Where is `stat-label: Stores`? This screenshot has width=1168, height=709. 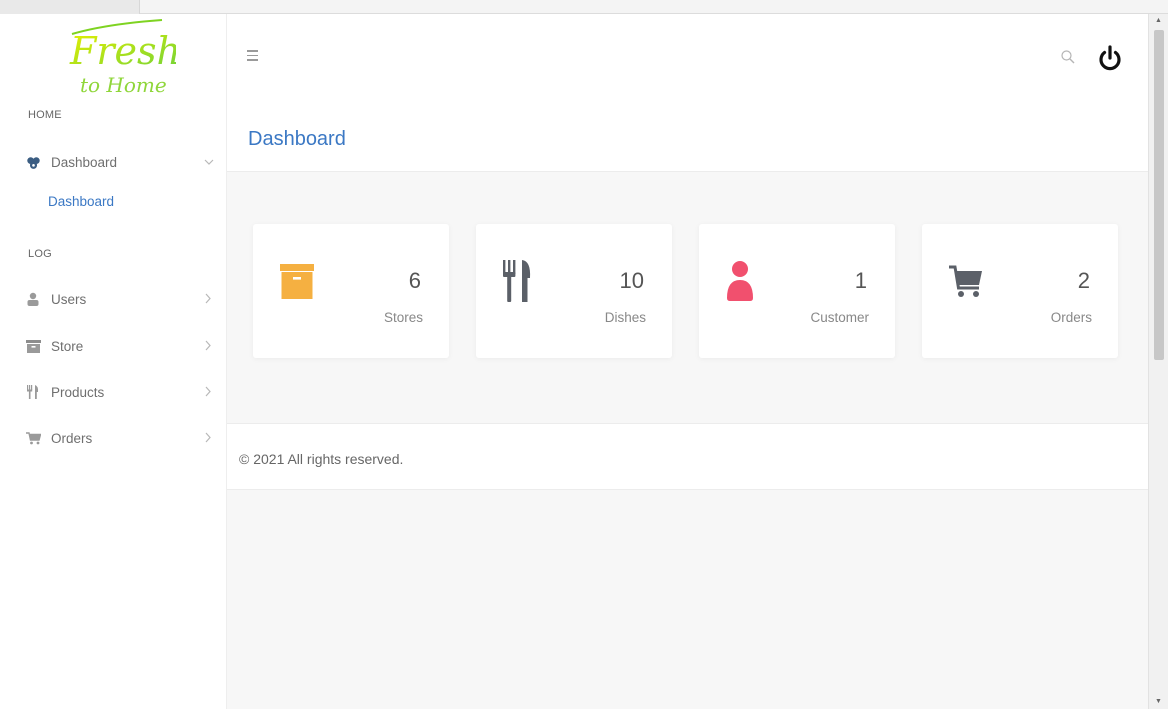 stat-label: Stores is located at coordinates (403, 317).